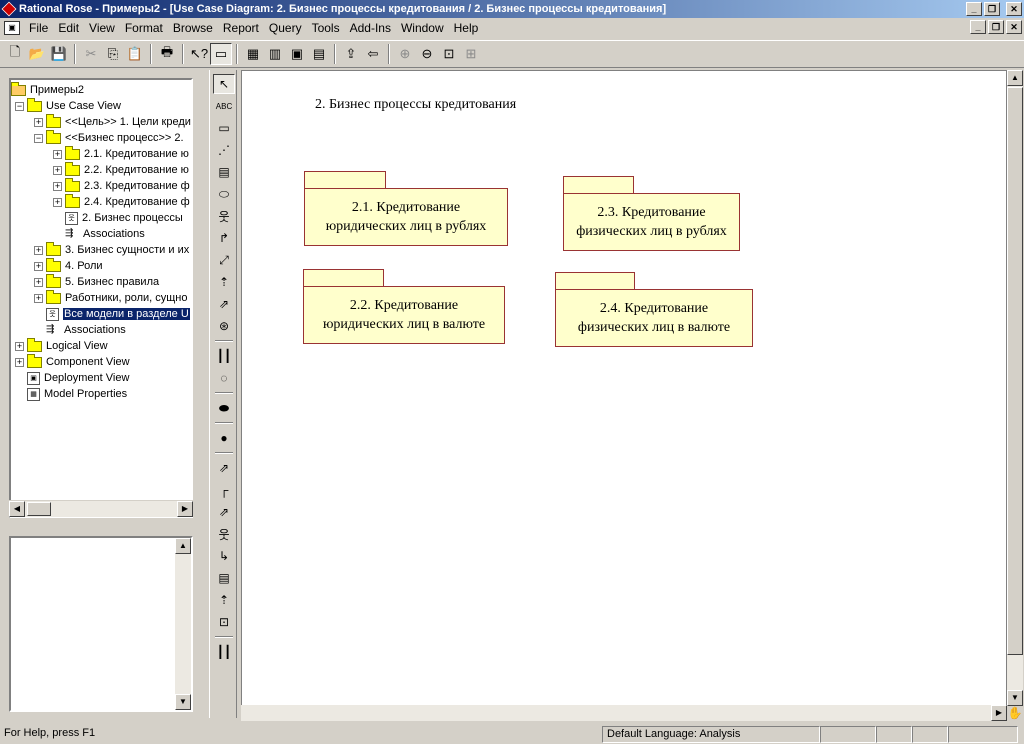 This screenshot has height=744, width=1024. What do you see at coordinates (183, 546) in the screenshot?
I see `scroll-up-icon: ▲` at bounding box center [183, 546].